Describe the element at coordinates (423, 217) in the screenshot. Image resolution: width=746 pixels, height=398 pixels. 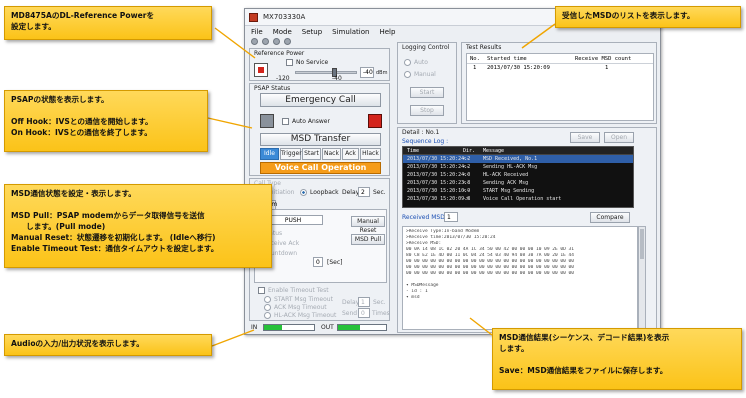
I see `received-msd-label: Received MSD` at that location.